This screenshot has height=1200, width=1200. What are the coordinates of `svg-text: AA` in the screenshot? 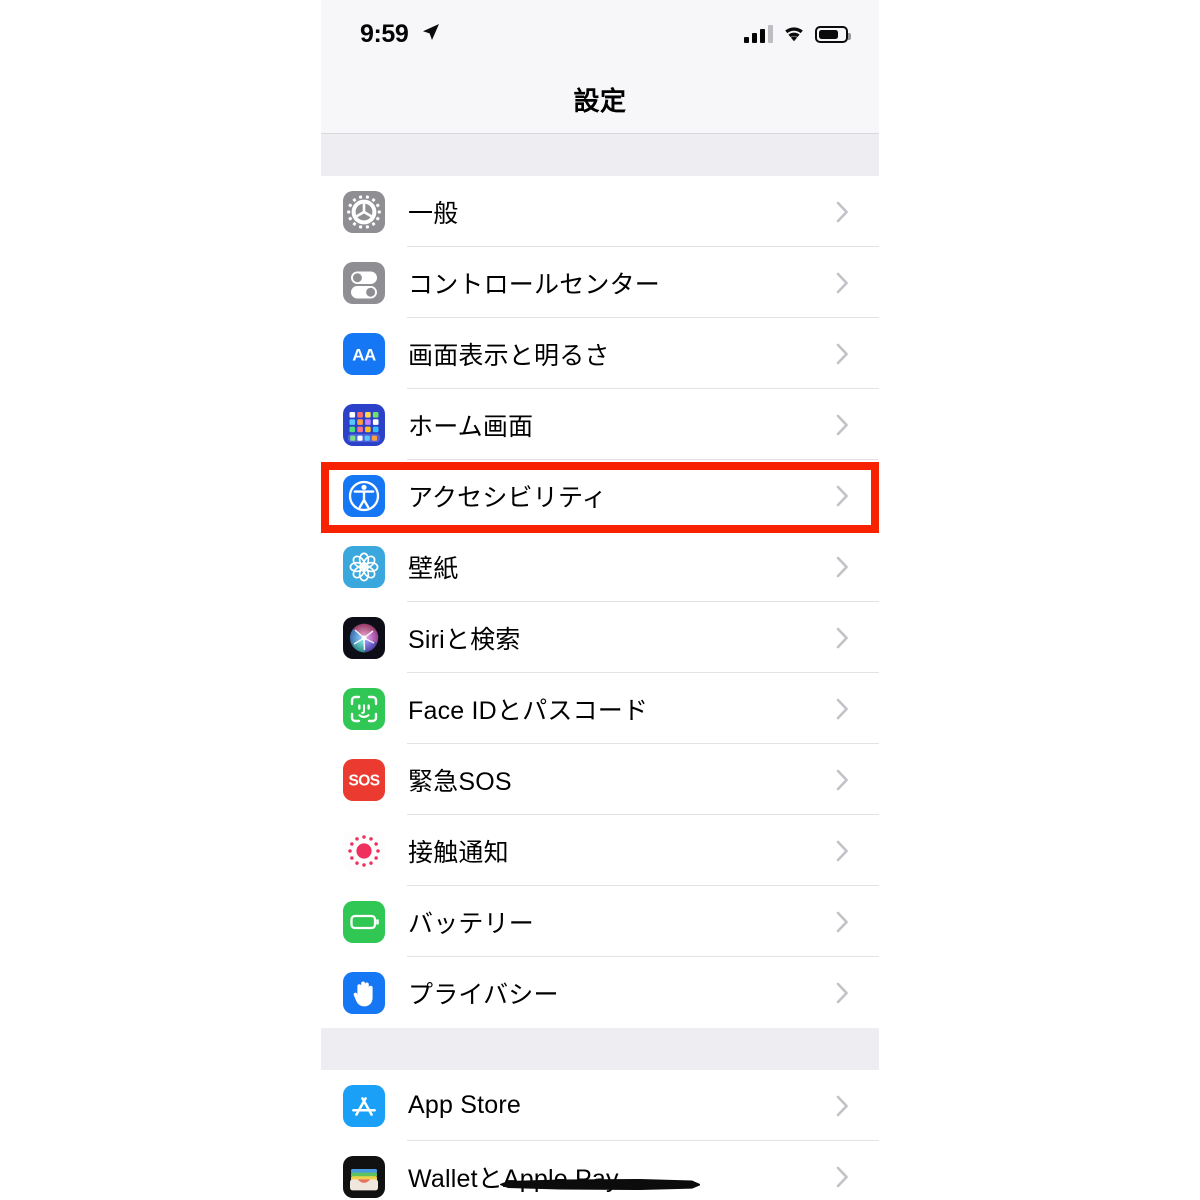 It's located at (364, 354).